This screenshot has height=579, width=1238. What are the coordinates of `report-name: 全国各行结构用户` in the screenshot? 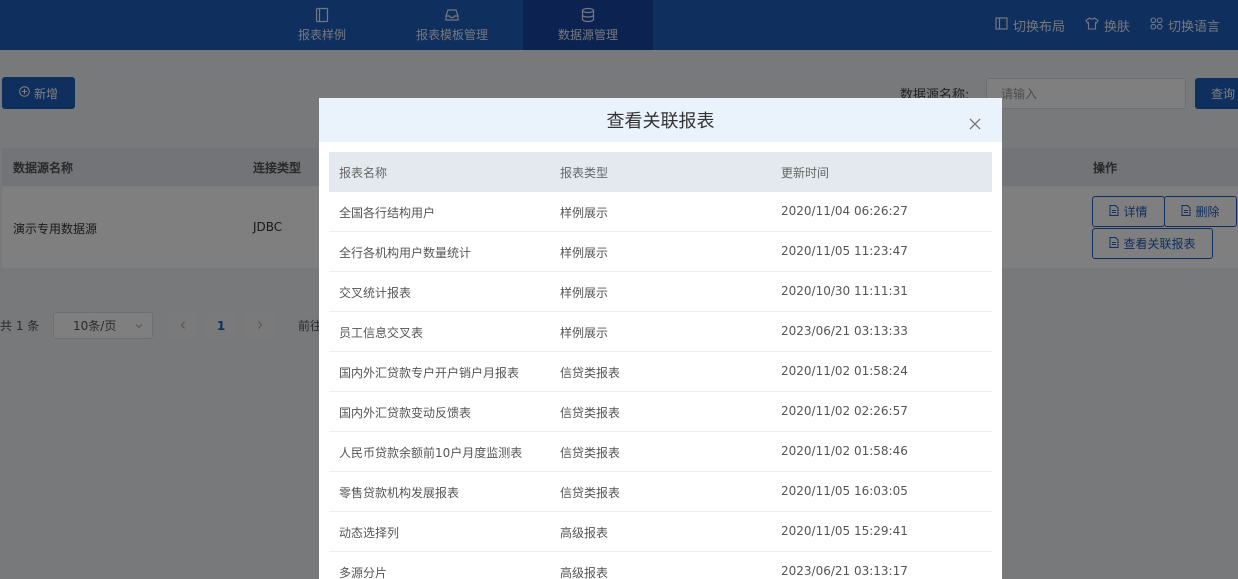 It's located at (387, 213).